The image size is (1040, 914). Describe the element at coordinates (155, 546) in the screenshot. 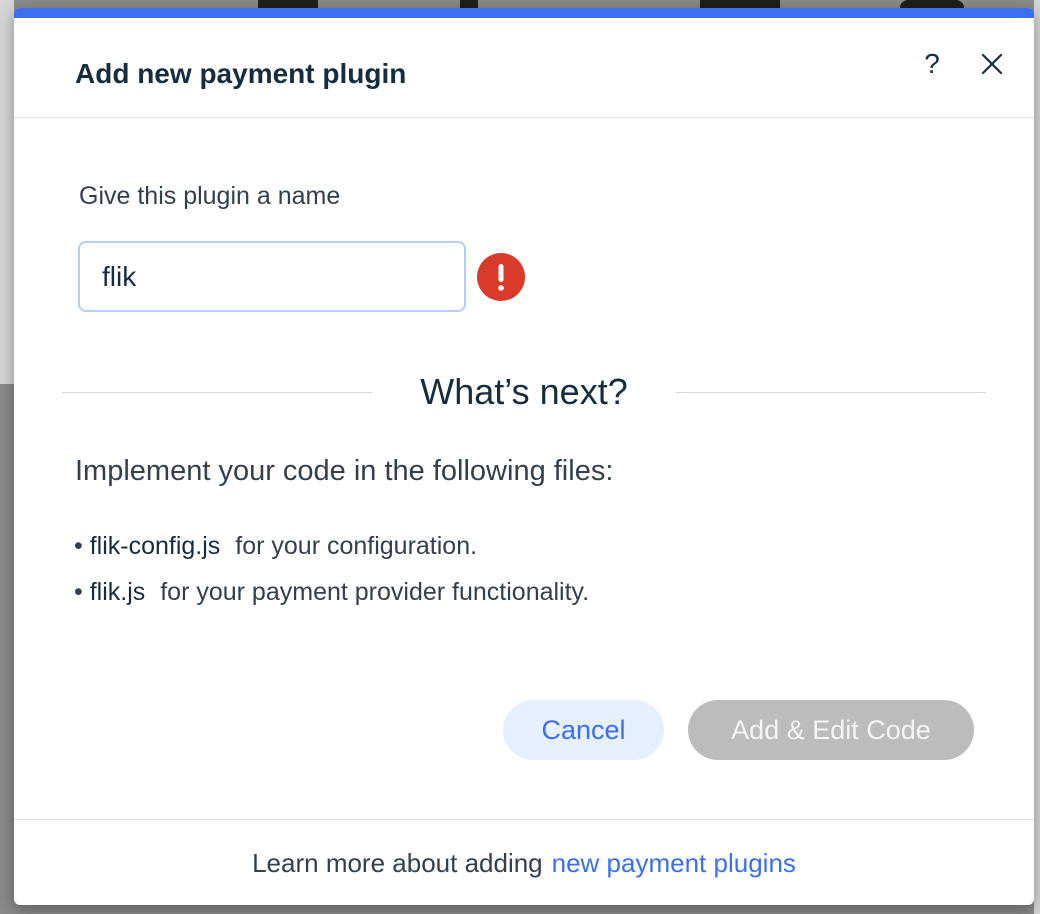

I see `file-name: flik-config.js` at that location.